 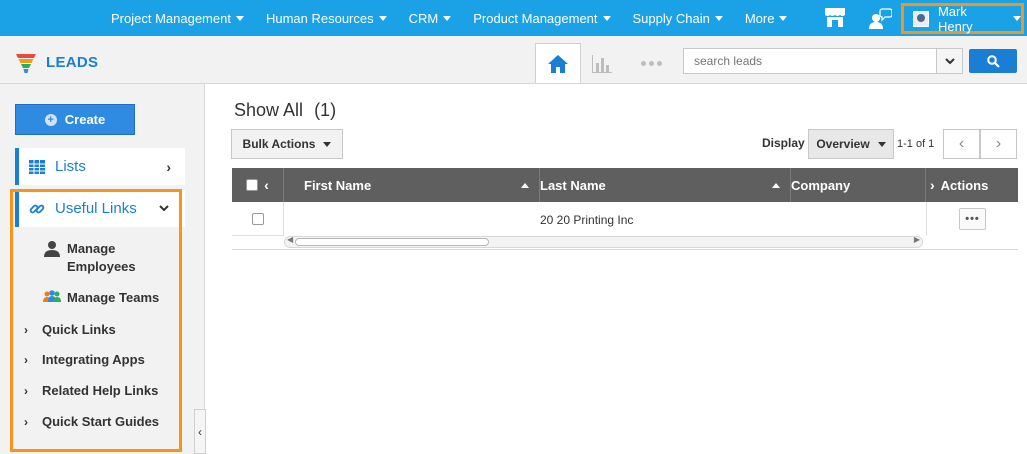 What do you see at coordinates (665, 185) in the screenshot?
I see `column-last-name: Last Name` at bounding box center [665, 185].